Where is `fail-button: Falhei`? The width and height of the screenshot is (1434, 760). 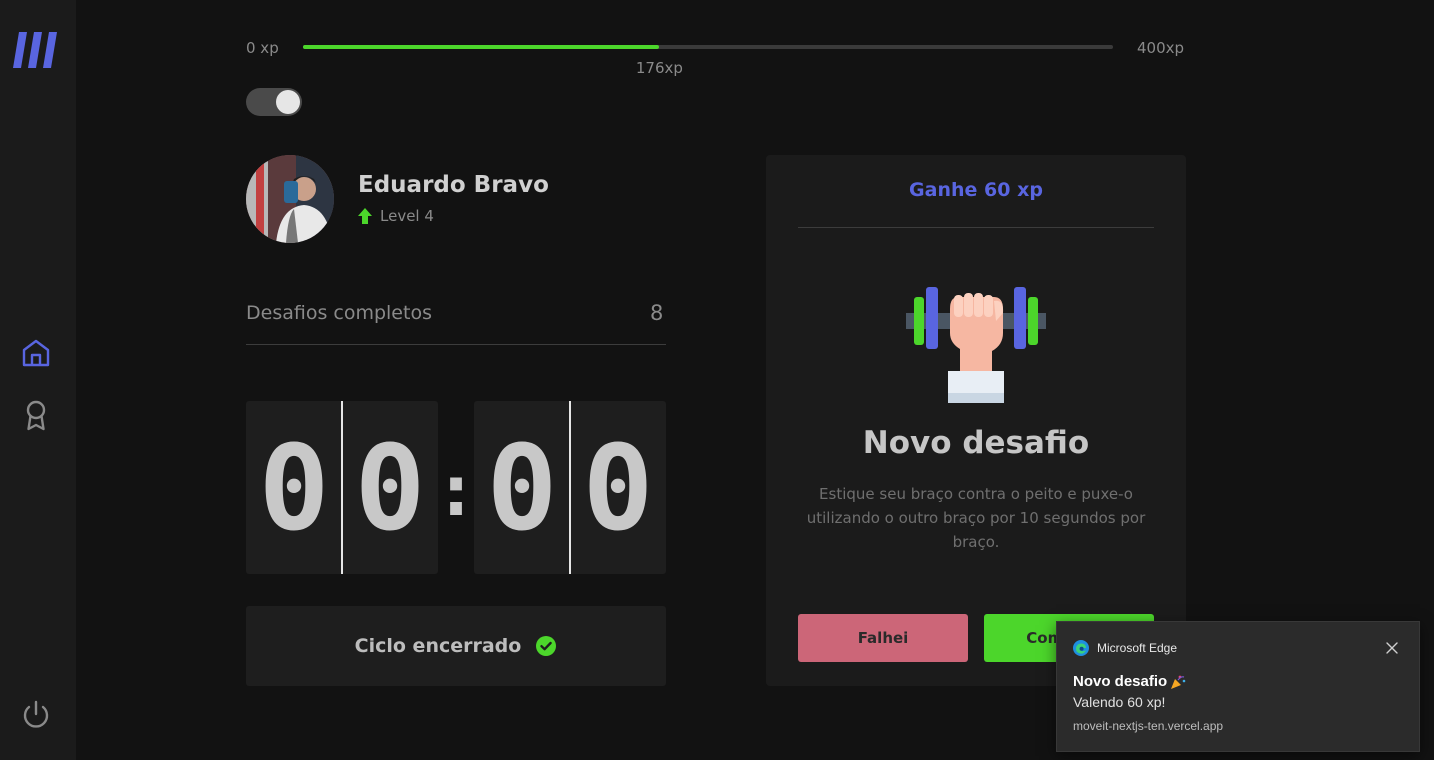
fail-button: Falhei is located at coordinates (883, 638).